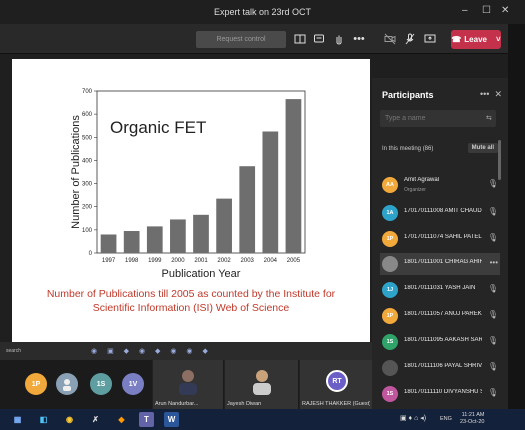  Describe the element at coordinates (440, 394) in the screenshot. I see `participant-row: 1S 180170111110 DIVYANSHU S... 🎙` at that location.